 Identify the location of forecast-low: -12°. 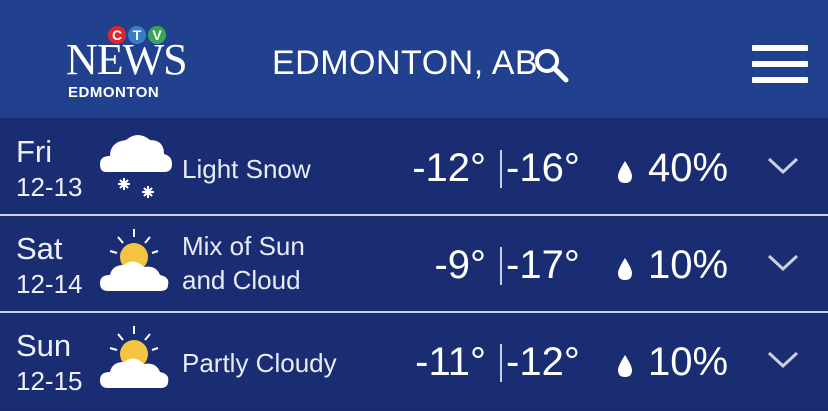
(543, 362).